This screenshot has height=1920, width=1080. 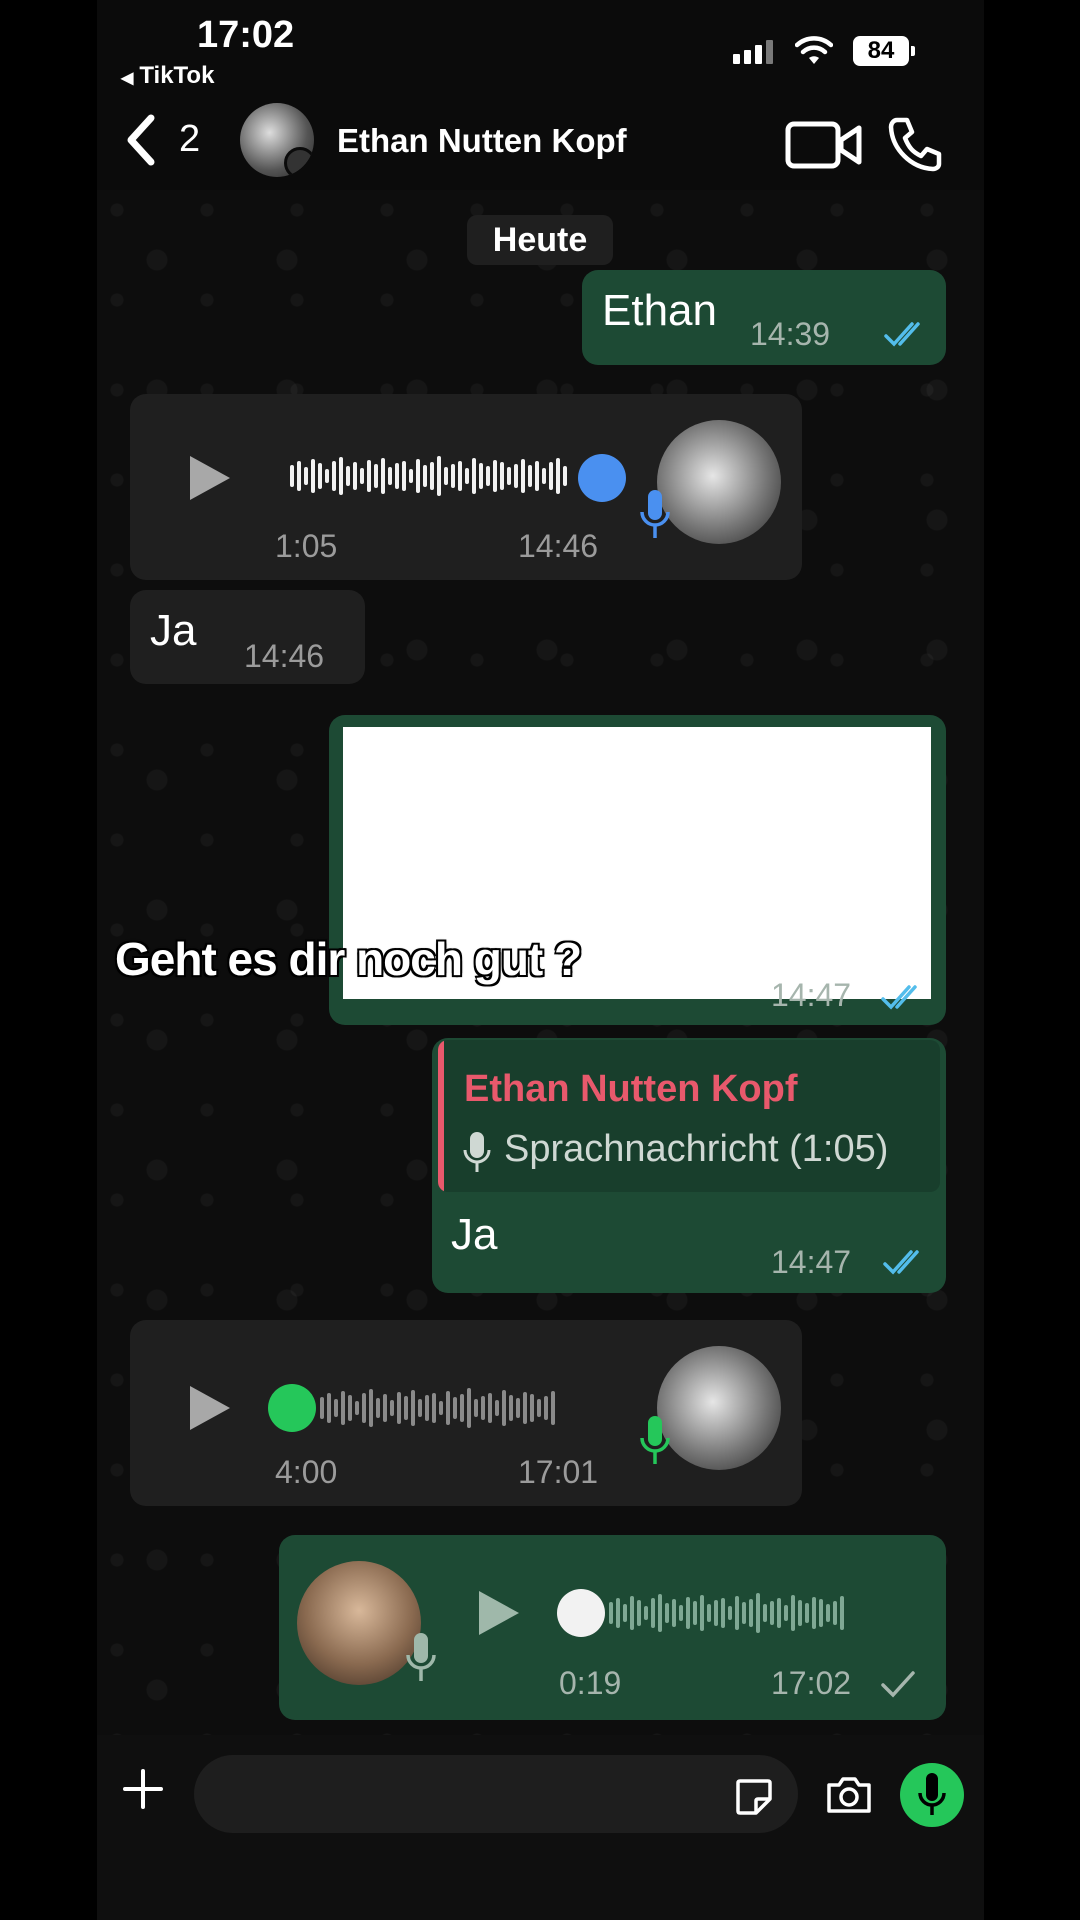 I want to click on camera-icon, so click(x=849, y=1795).